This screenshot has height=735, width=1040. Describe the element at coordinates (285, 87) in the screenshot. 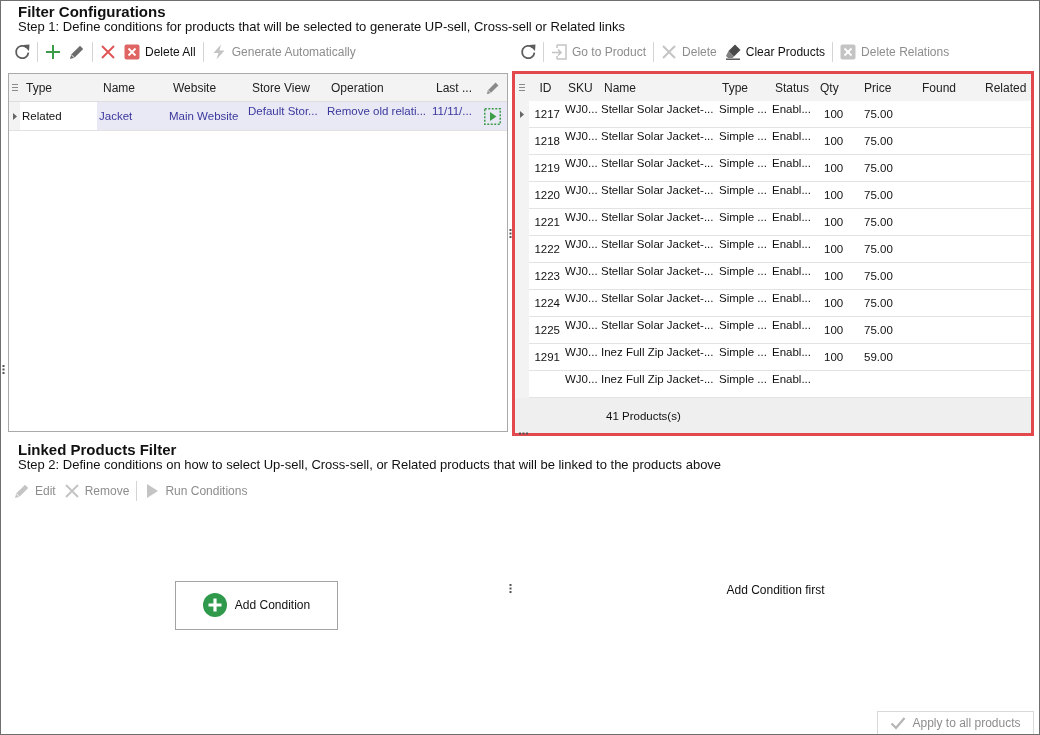

I see `column-header: Store View` at that location.